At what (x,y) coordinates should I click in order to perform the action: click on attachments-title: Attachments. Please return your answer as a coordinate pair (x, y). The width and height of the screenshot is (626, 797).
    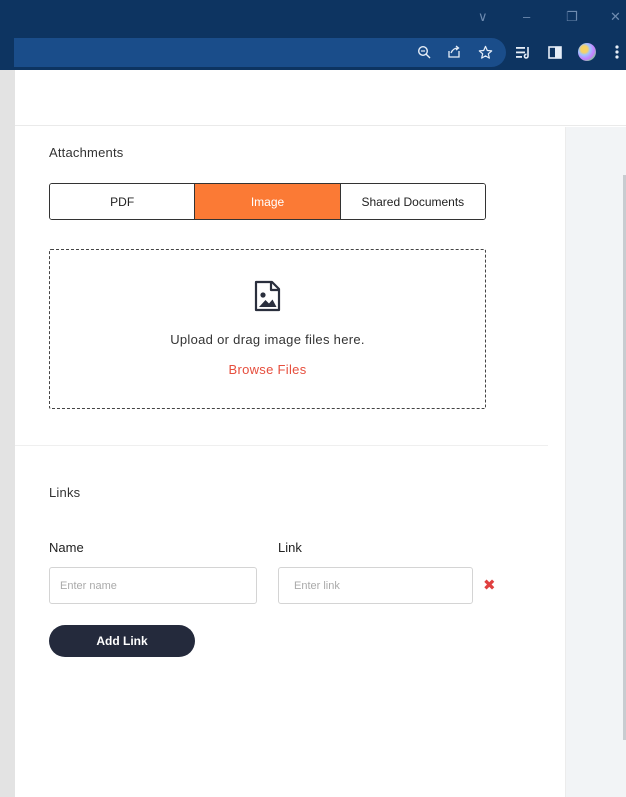
    Looking at the image, I should click on (86, 152).